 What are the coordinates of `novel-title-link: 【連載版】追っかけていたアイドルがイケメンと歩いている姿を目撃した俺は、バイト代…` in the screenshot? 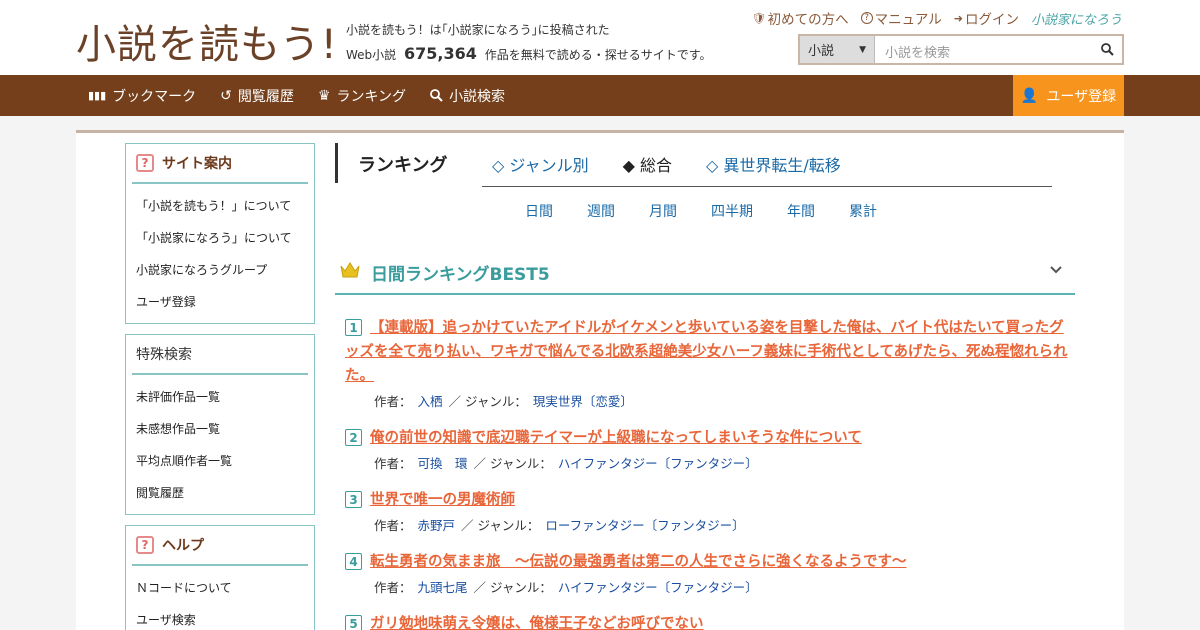 It's located at (706, 352).